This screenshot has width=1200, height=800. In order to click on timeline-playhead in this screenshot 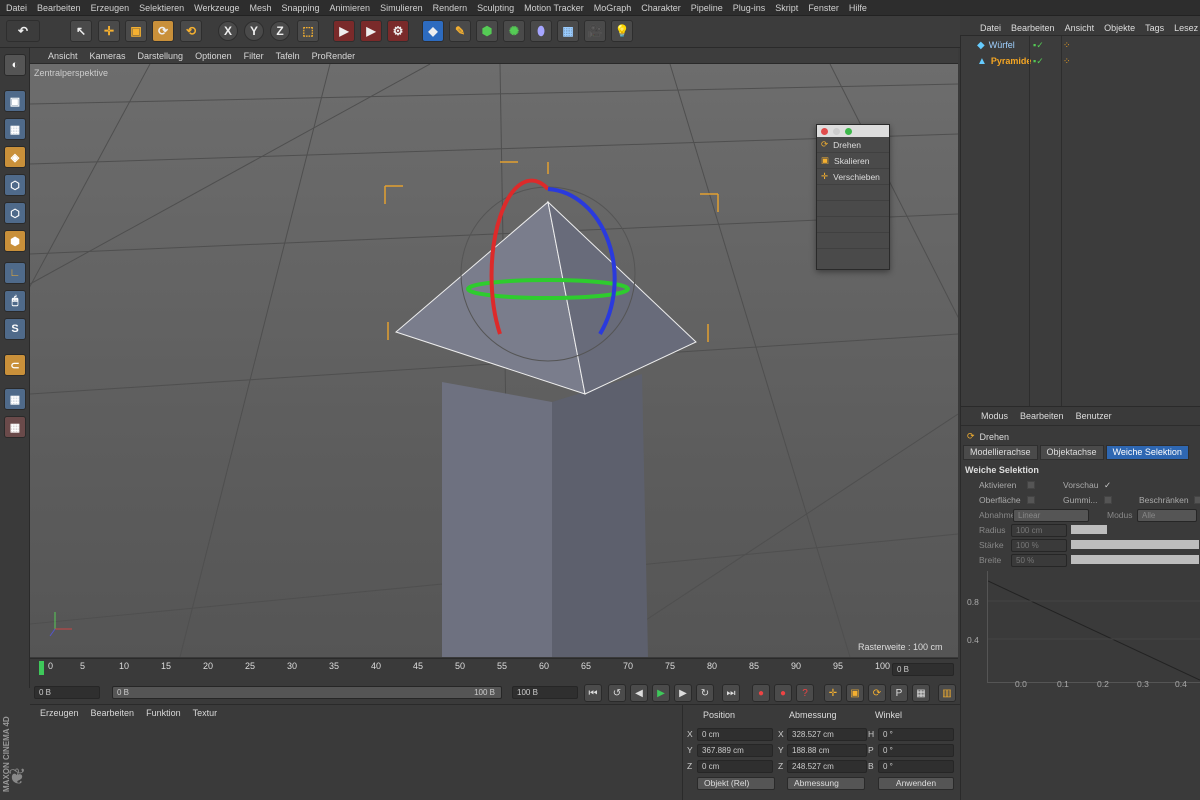, I will do `click(41, 668)`.